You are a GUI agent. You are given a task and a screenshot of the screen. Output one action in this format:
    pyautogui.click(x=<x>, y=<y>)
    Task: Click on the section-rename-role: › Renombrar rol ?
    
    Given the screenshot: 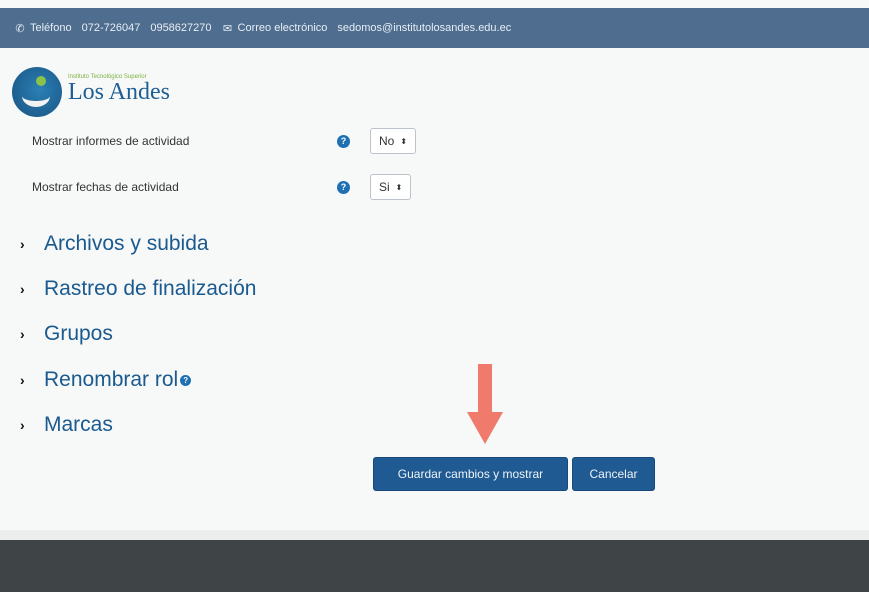 What is the action you would take?
    pyautogui.click(x=106, y=380)
    